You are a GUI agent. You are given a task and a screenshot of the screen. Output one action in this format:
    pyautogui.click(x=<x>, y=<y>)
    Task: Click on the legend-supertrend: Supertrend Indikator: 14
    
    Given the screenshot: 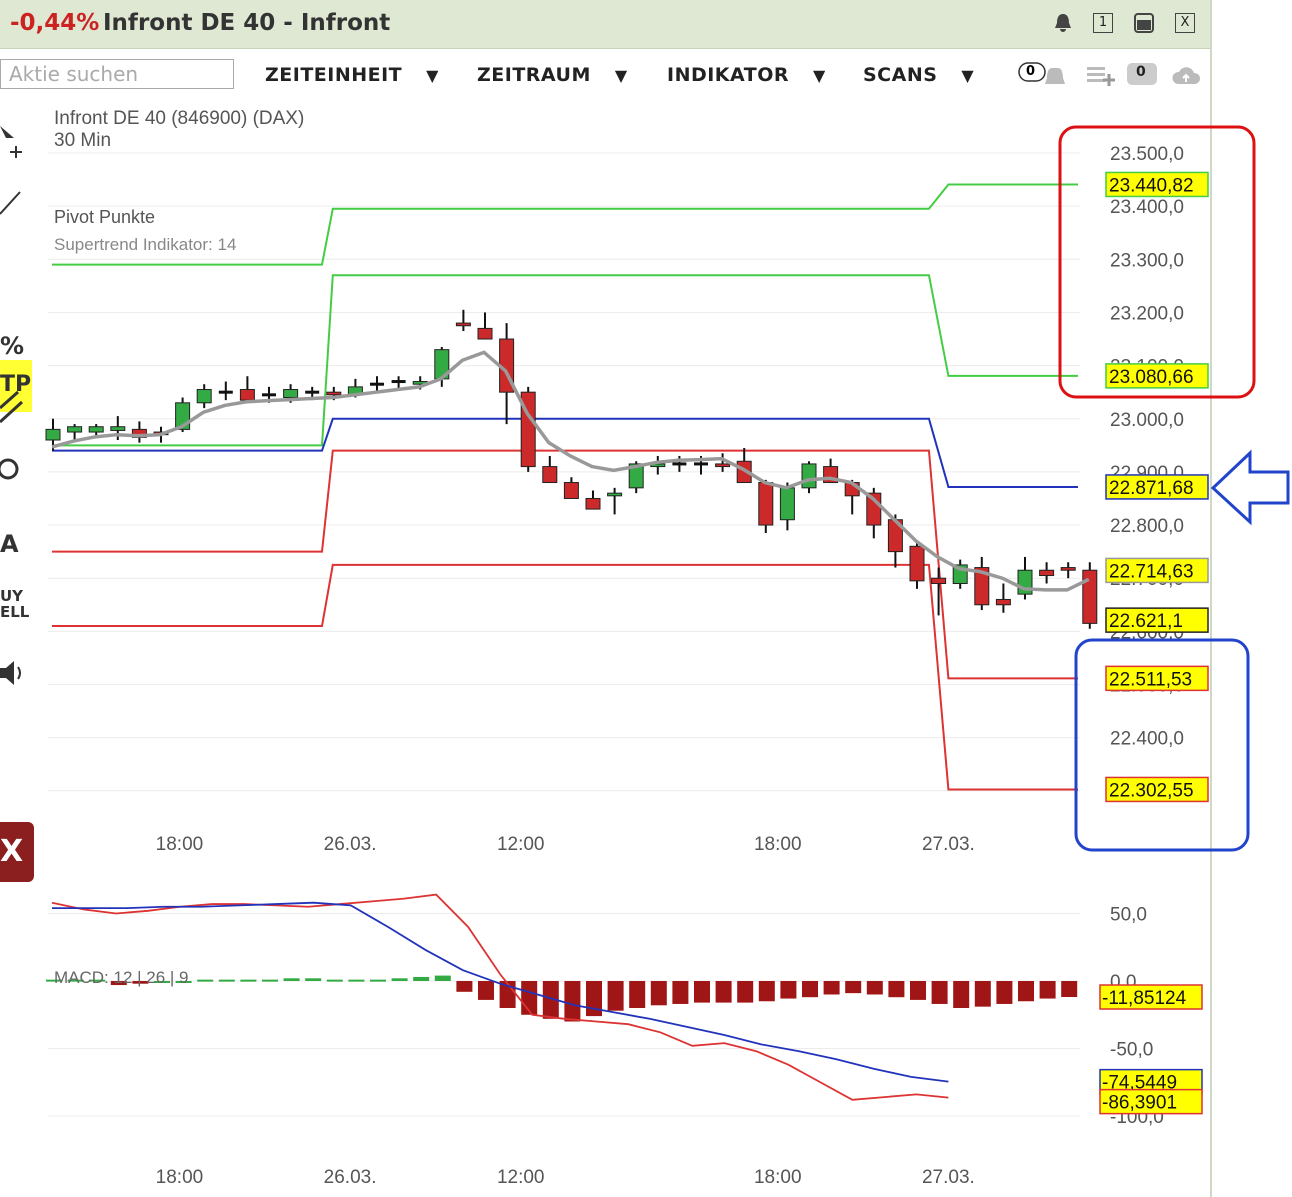 What is the action you would take?
    pyautogui.click(x=145, y=244)
    